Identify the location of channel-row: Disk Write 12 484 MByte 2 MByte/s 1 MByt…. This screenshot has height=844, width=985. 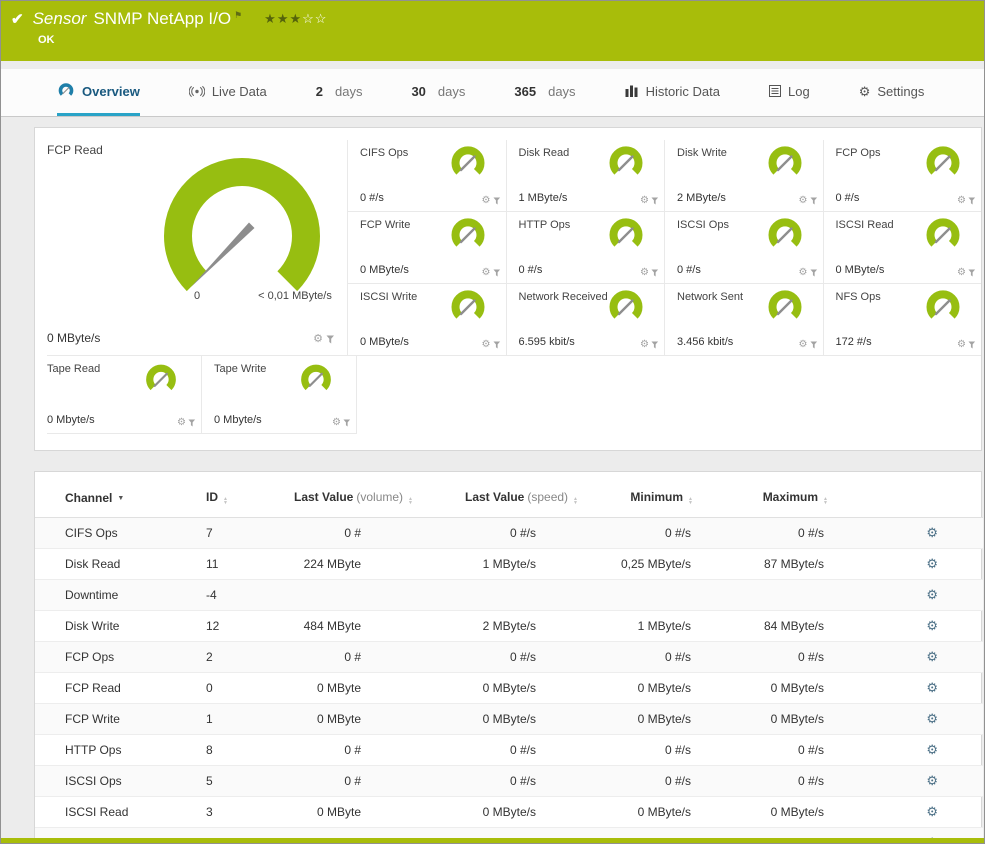
(509, 626).